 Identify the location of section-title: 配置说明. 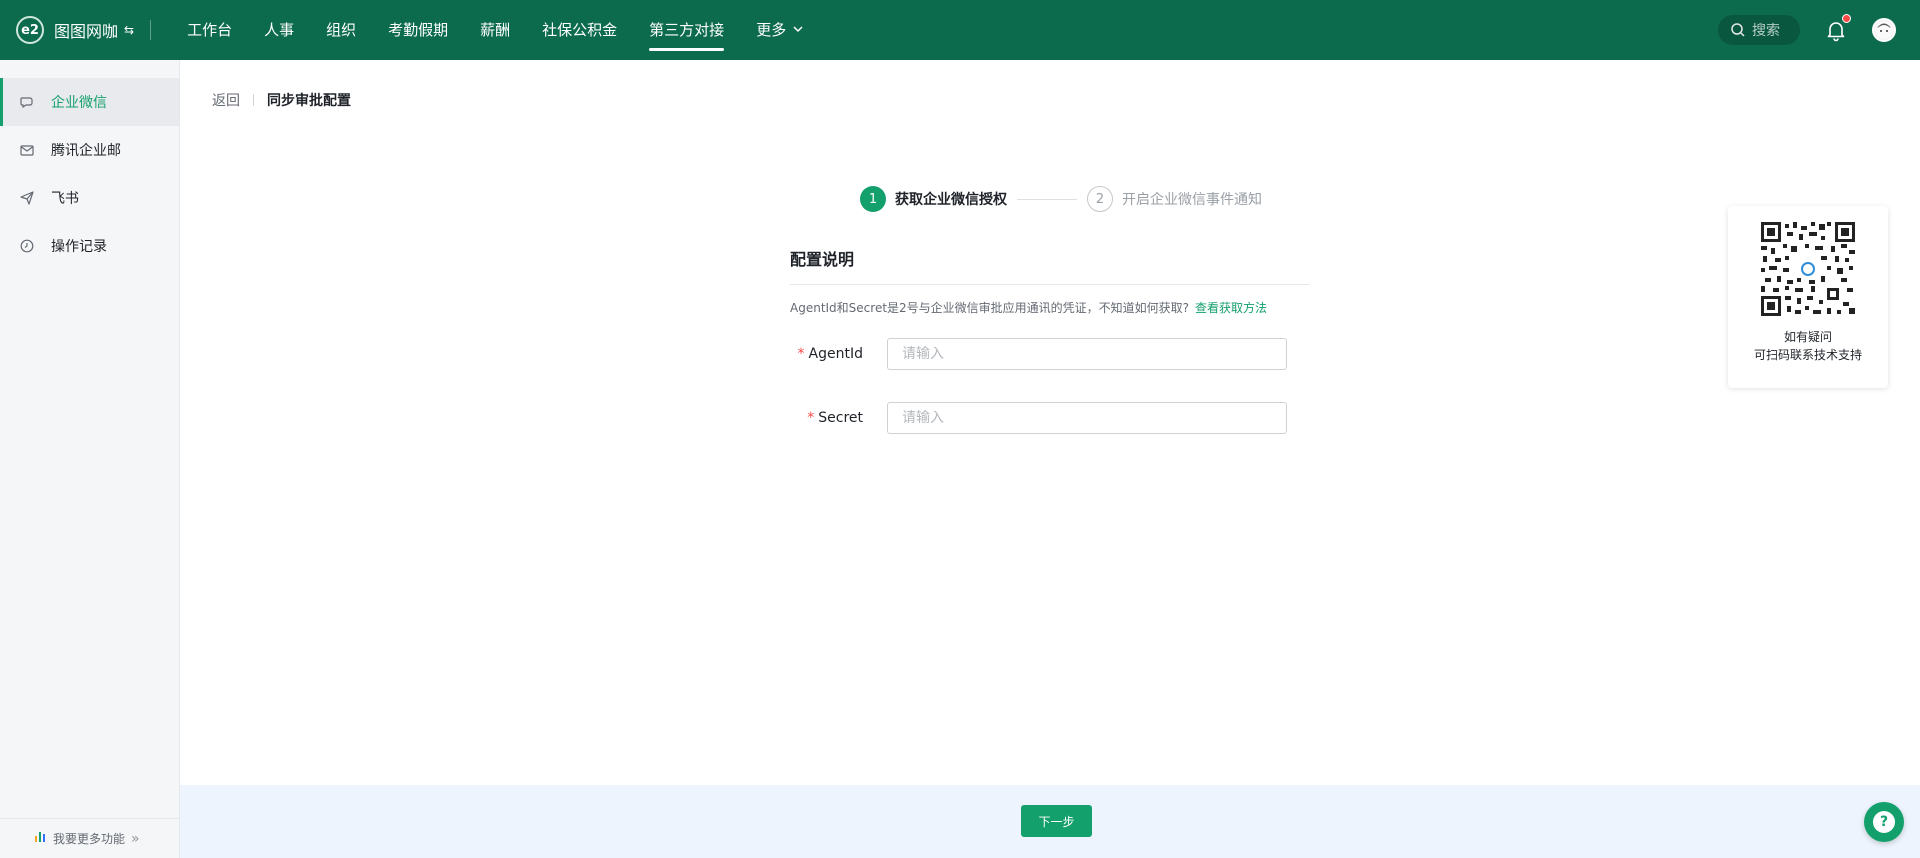
(1050, 265).